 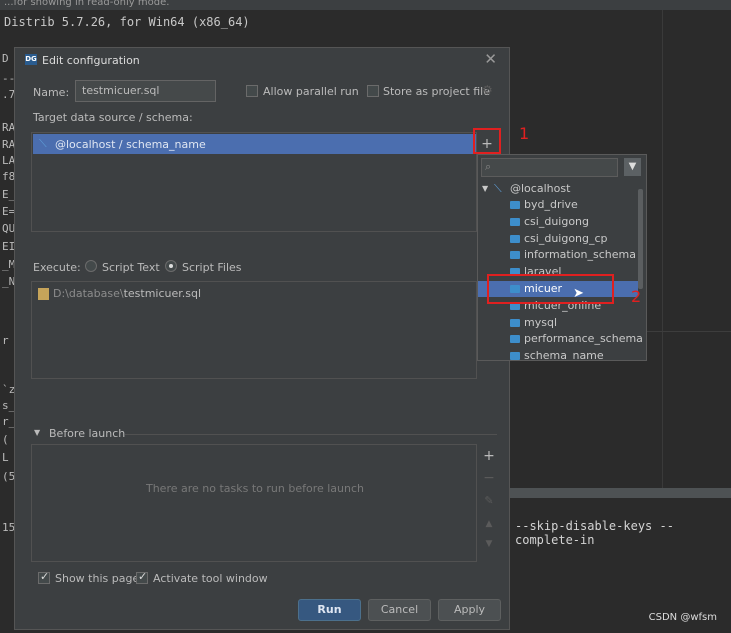 What do you see at coordinates (580, 255) in the screenshot?
I see `schema-label: information_schema` at bounding box center [580, 255].